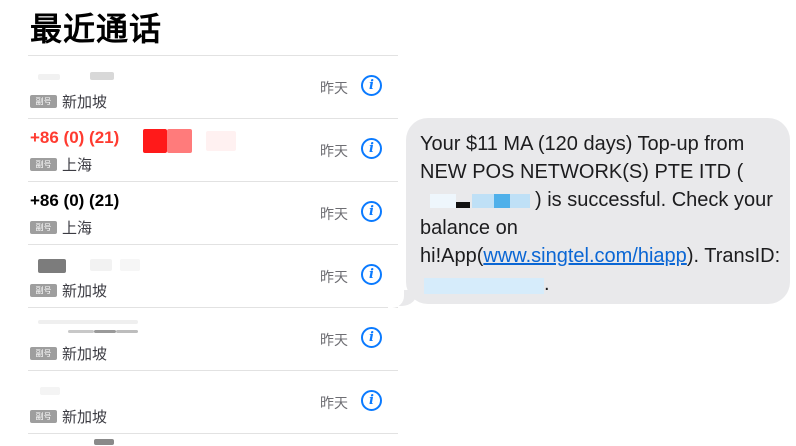 This screenshot has width=796, height=446. What do you see at coordinates (584, 256) in the screenshot?
I see `singtel-link: www.singtel.com/hiapp` at bounding box center [584, 256].